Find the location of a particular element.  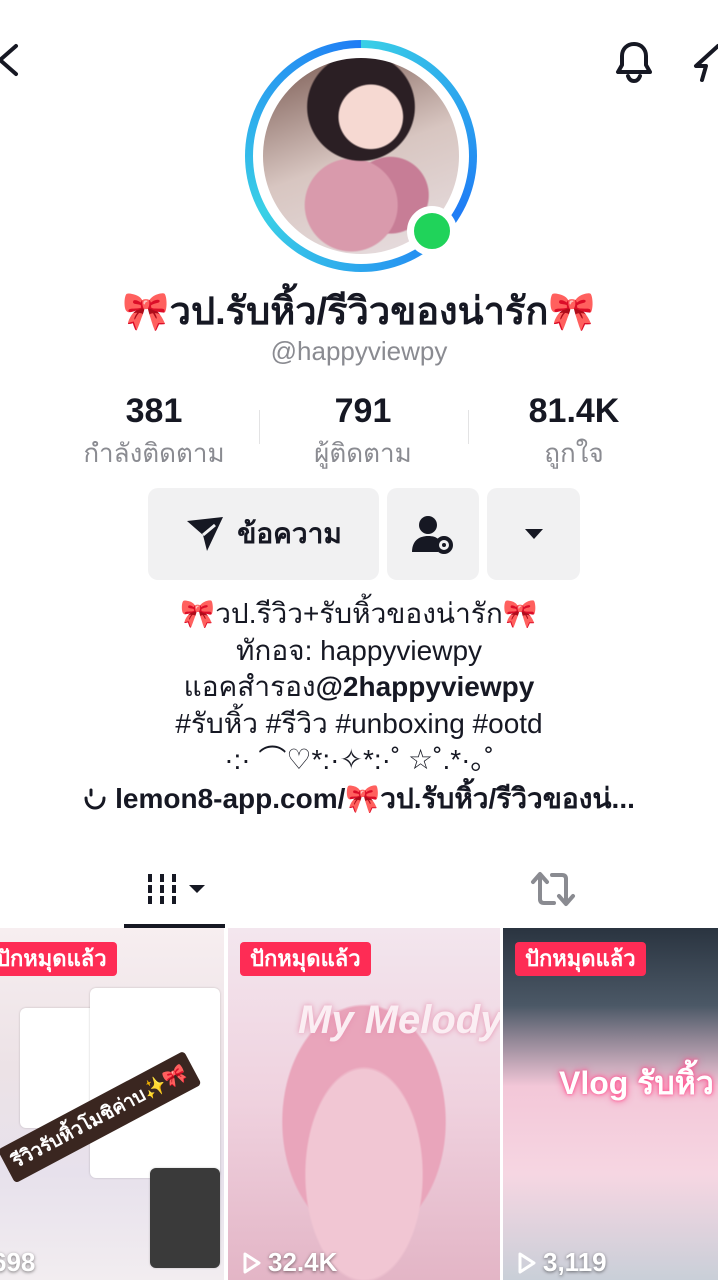

chevron-left-icon is located at coordinates (12, 60).